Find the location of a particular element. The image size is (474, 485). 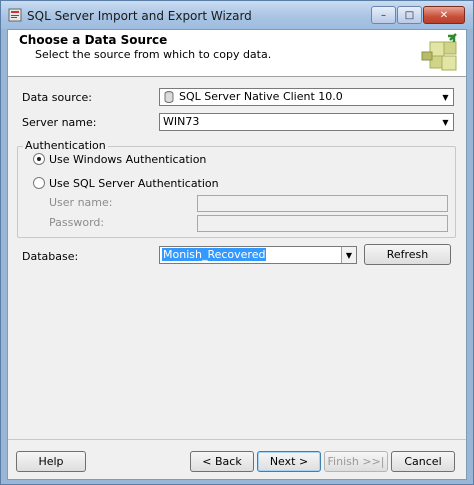

data-source-label: Data source: is located at coordinates (57, 97).